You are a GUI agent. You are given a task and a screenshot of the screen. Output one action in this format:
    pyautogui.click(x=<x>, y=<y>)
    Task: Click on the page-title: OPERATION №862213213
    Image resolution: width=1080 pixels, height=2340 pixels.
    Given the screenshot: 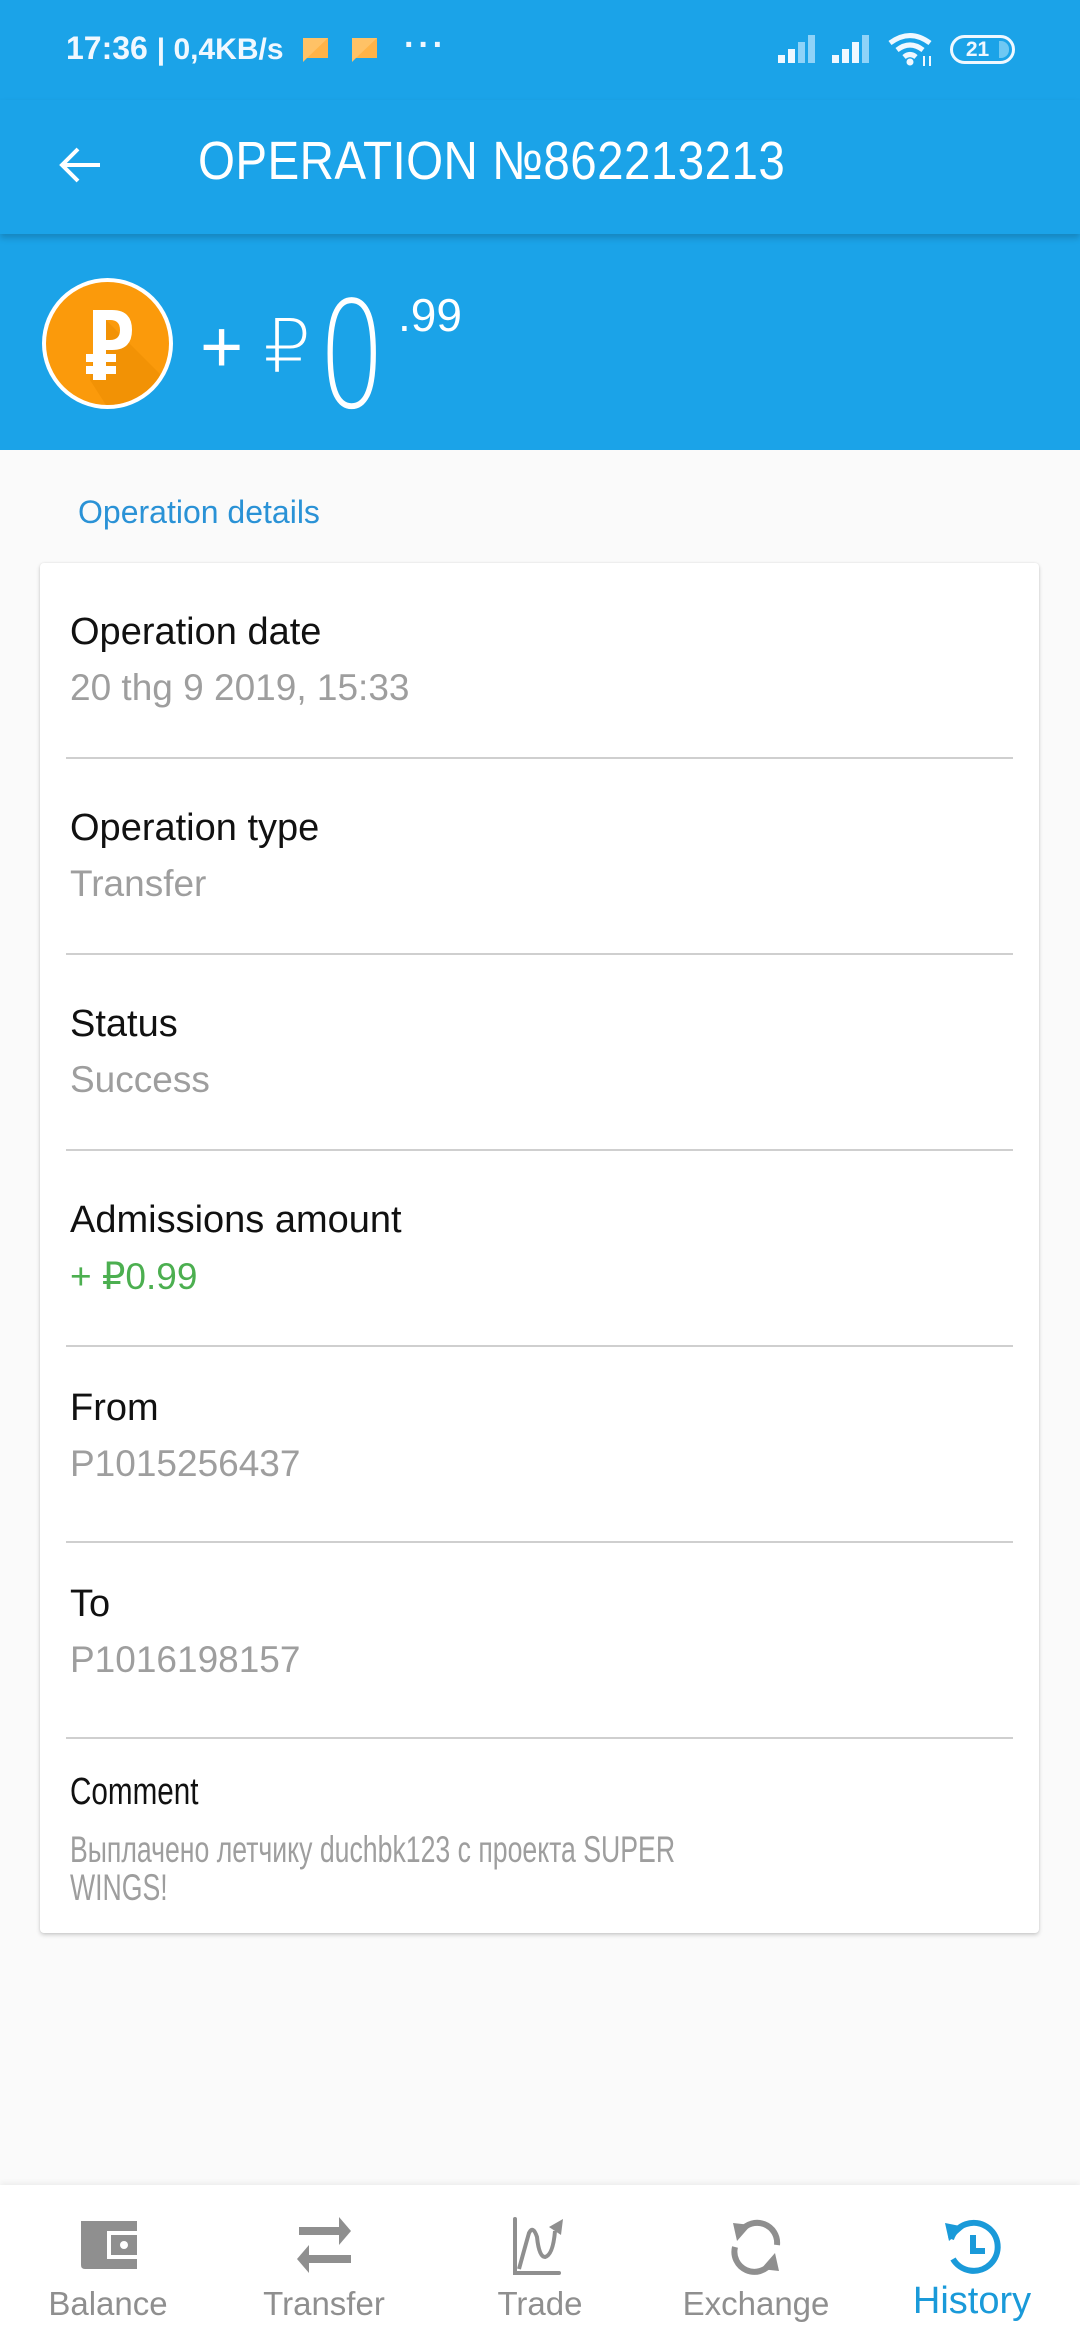 What is the action you would take?
    pyautogui.click(x=492, y=161)
    